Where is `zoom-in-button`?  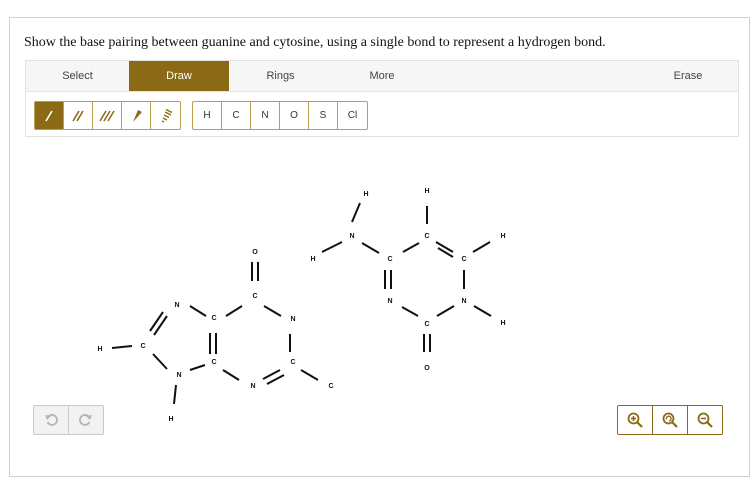 zoom-in-button is located at coordinates (635, 420).